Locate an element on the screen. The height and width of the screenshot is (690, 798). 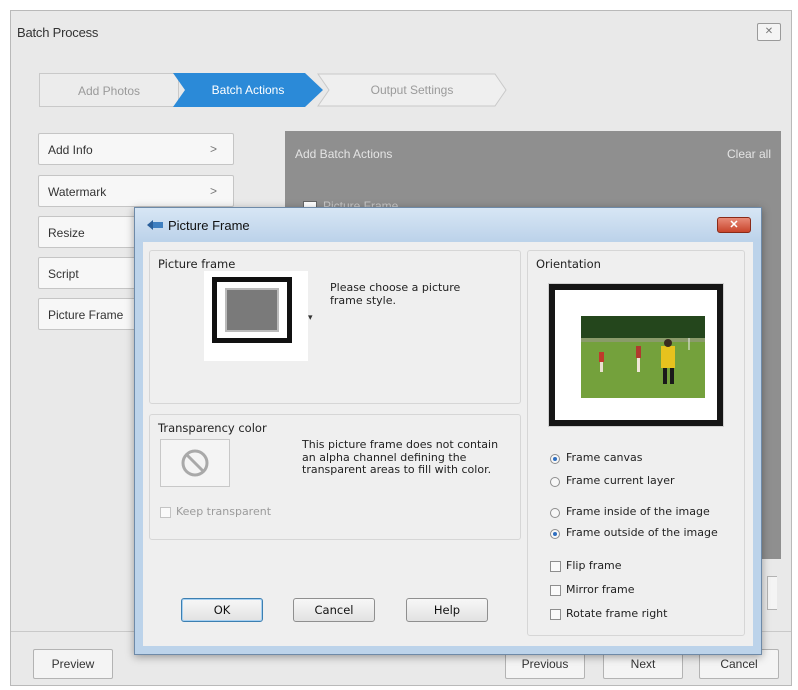
clear-all-link: Clear all is located at coordinates (749, 154).